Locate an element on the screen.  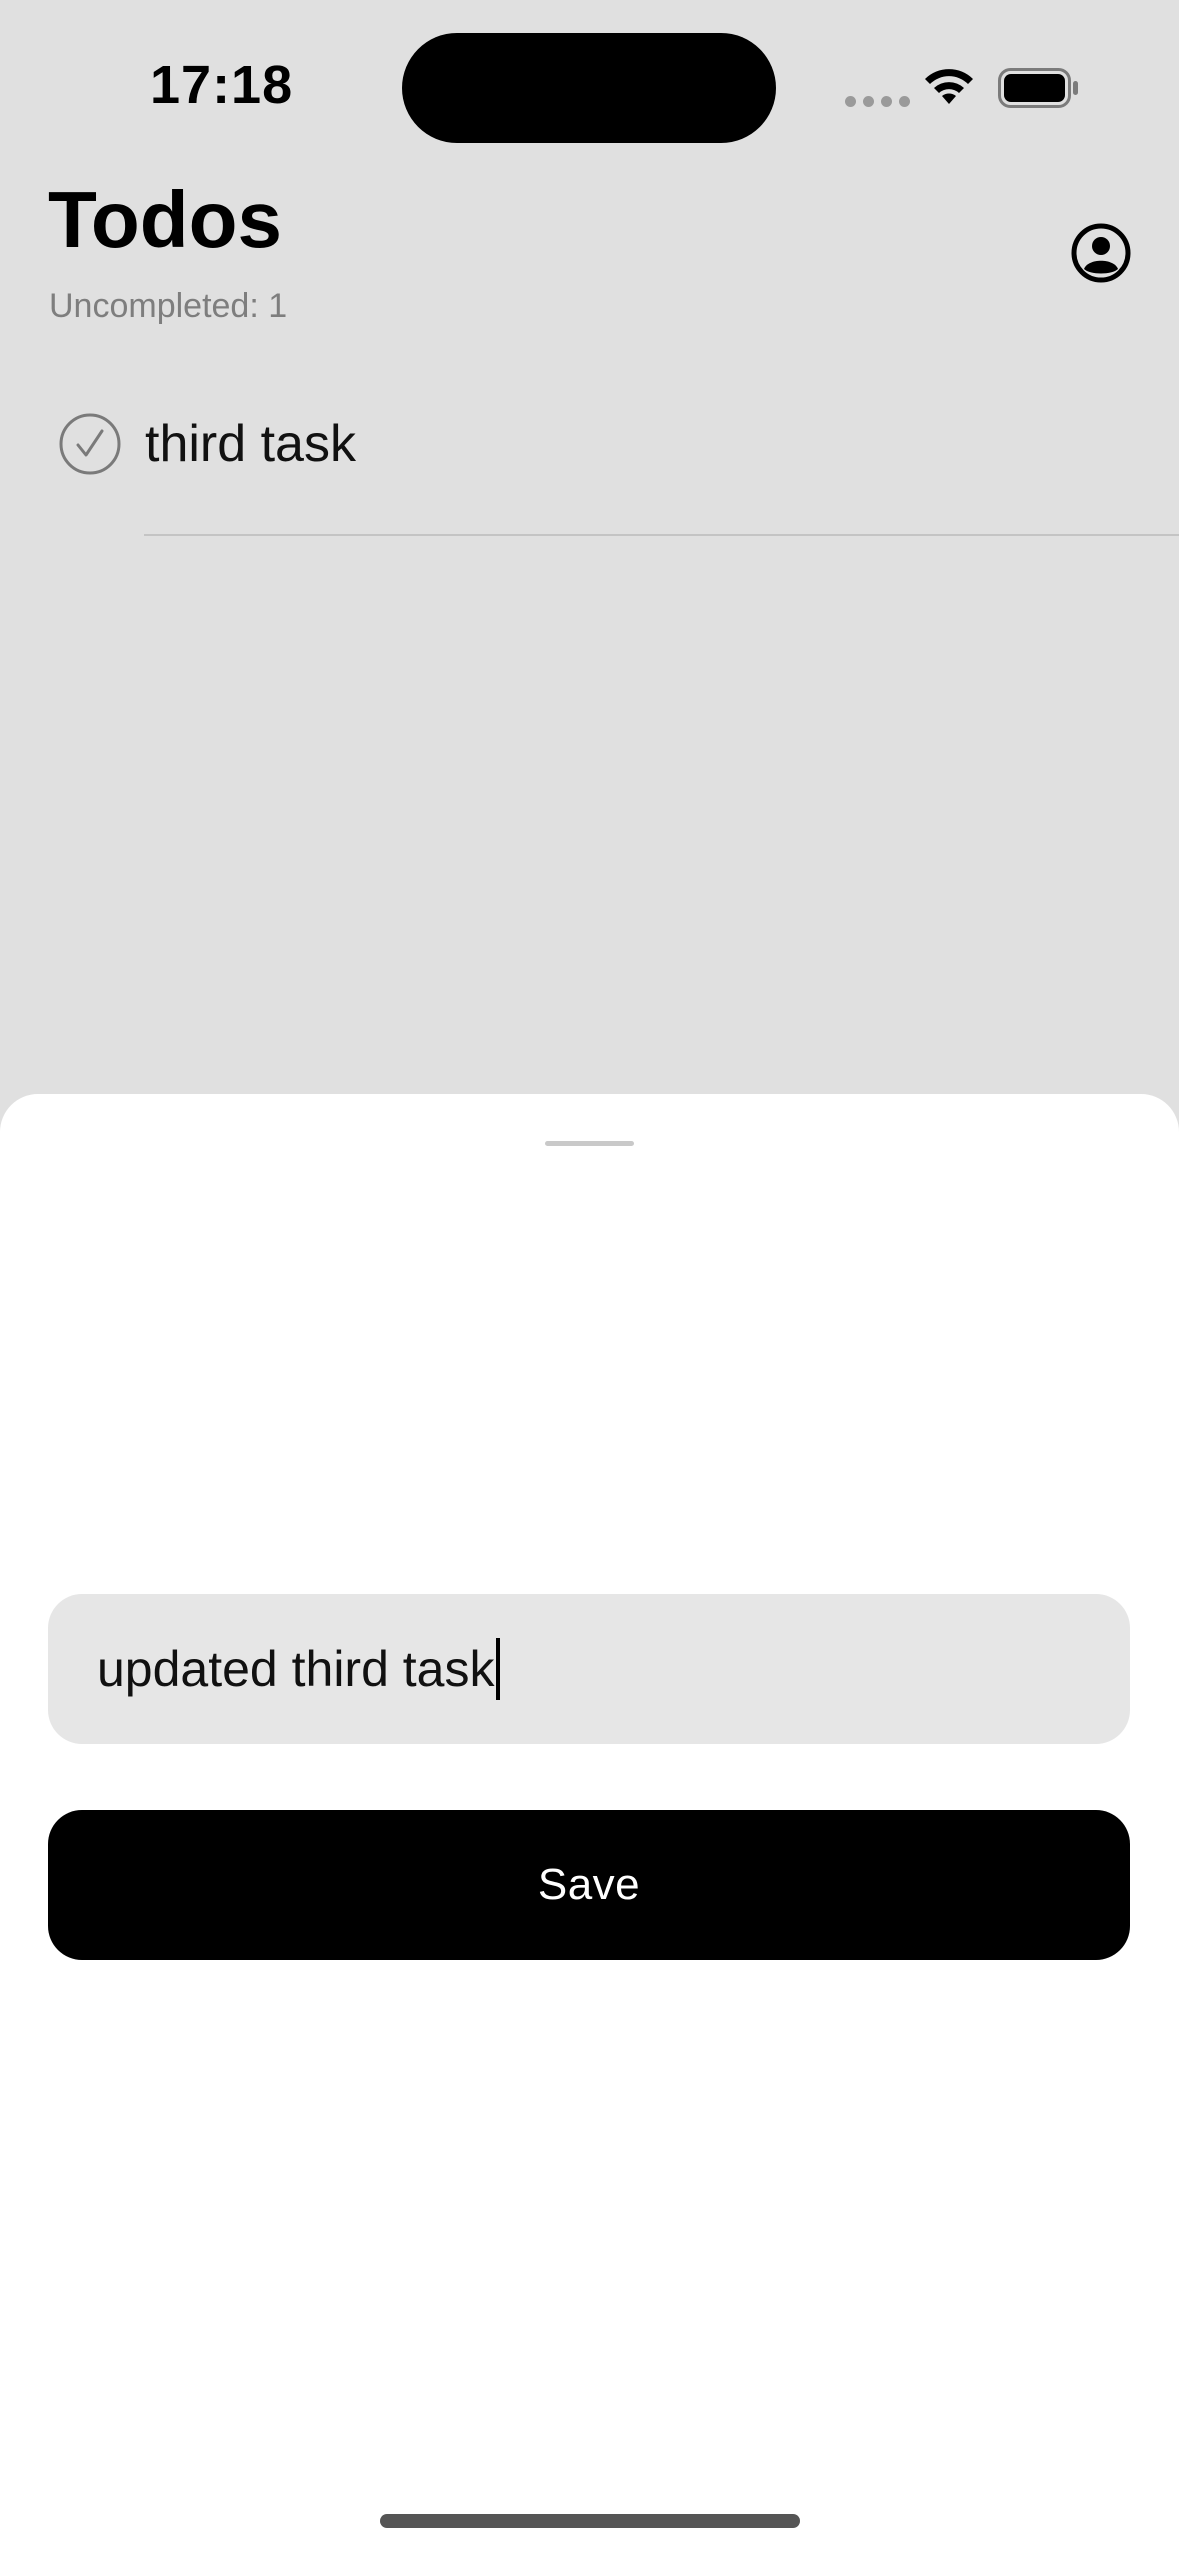
home-indicator is located at coordinates (590, 2521).